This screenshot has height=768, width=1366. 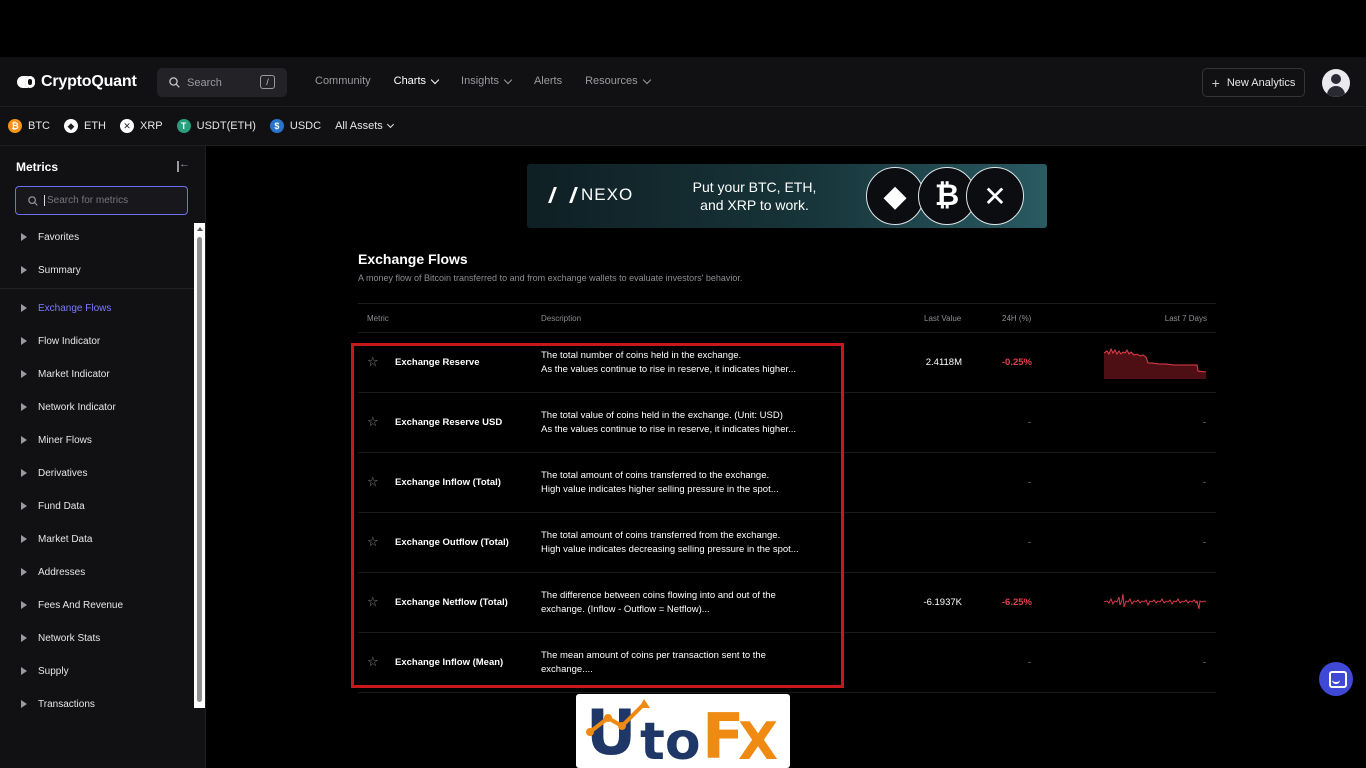 What do you see at coordinates (141, 126) in the screenshot?
I see `asset-xrp: ✕ XRP` at bounding box center [141, 126].